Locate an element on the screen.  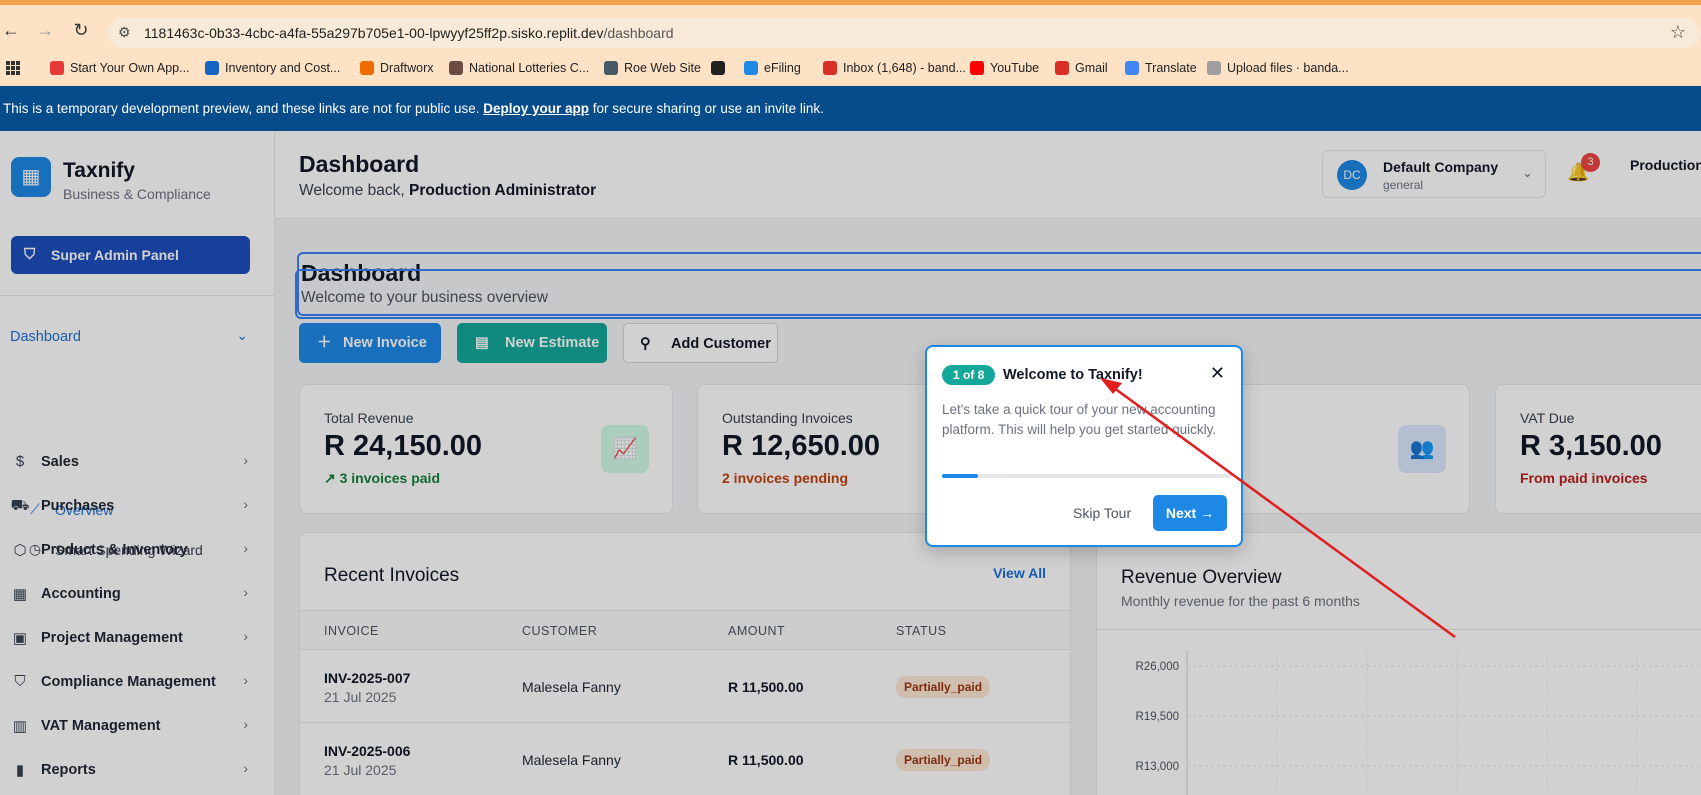
bookmark-label: Roe Web Site is located at coordinates (662, 68).